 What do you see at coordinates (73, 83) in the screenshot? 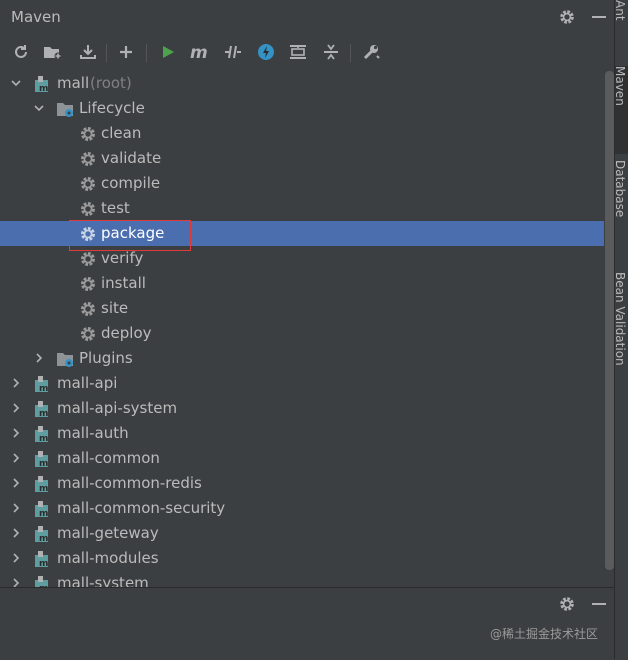
I see `tree-label: mall` at bounding box center [73, 83].